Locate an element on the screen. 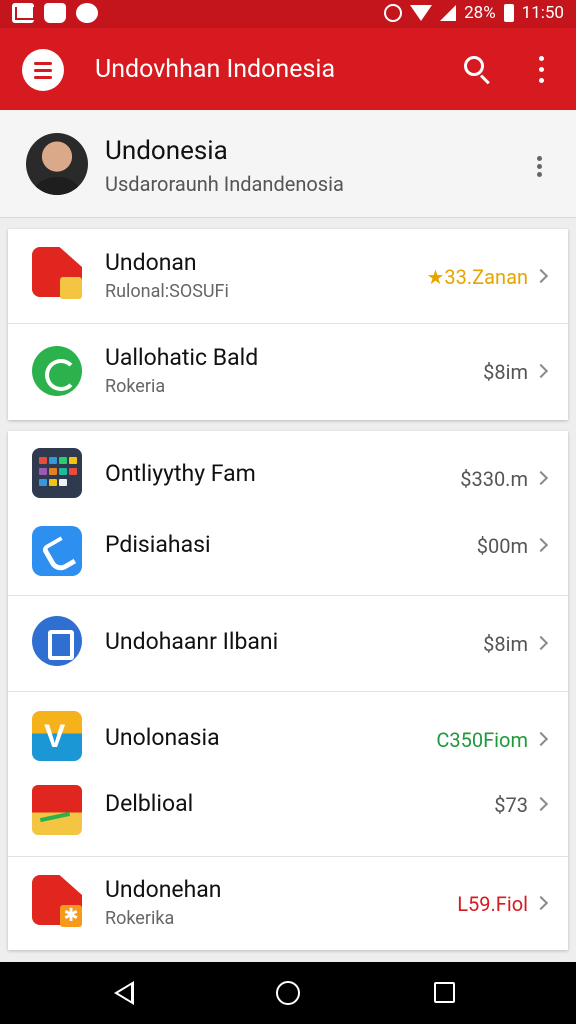 The width and height of the screenshot is (576, 1024). item-price: C350Fiom is located at coordinates (482, 740).